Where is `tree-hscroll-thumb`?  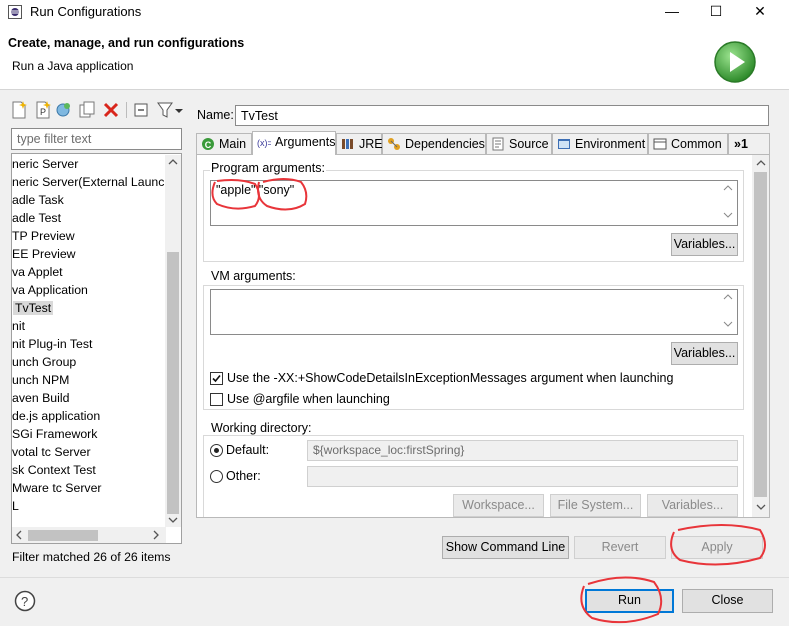
tree-hscroll-thumb is located at coordinates (63, 535).